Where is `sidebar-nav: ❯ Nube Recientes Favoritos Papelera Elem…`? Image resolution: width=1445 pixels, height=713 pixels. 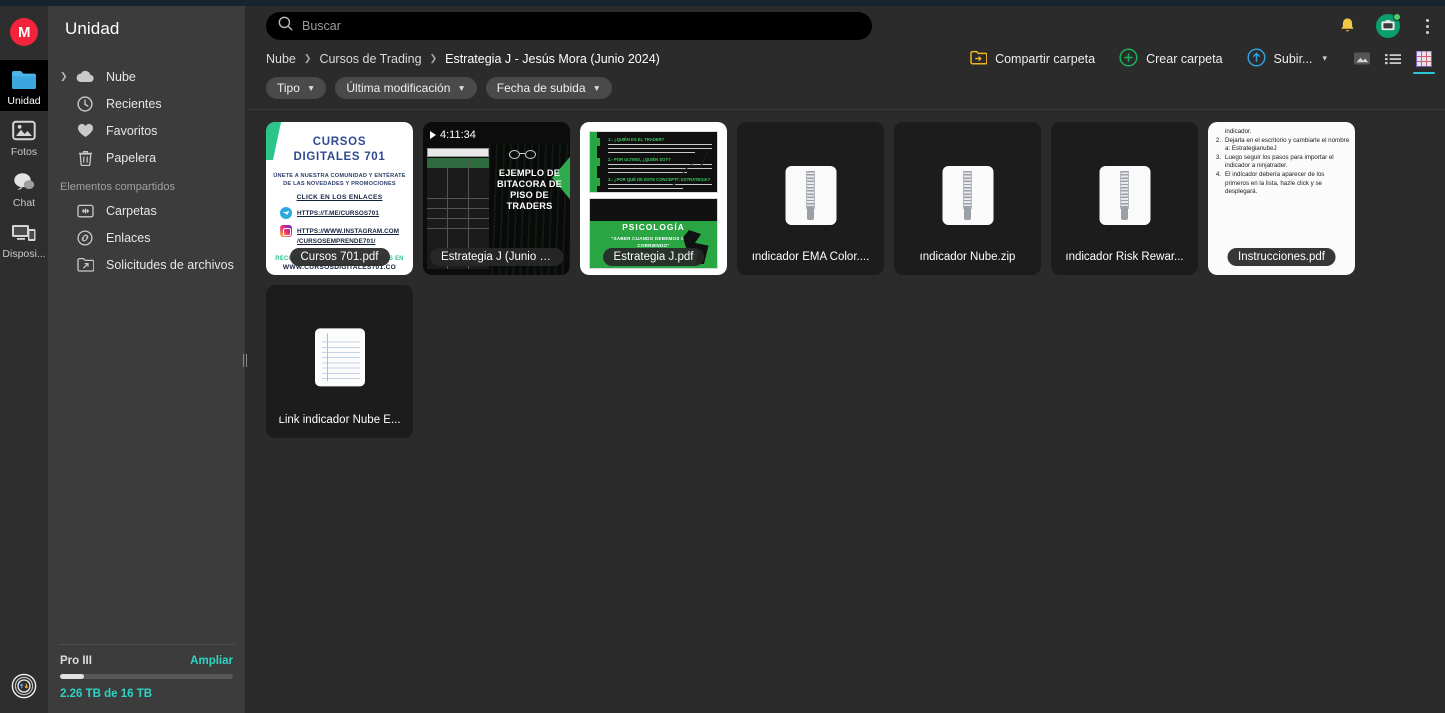
sidebar-nav: ❯ Nube Recientes Favoritos Papelera Elem… is located at coordinates (146, 353).